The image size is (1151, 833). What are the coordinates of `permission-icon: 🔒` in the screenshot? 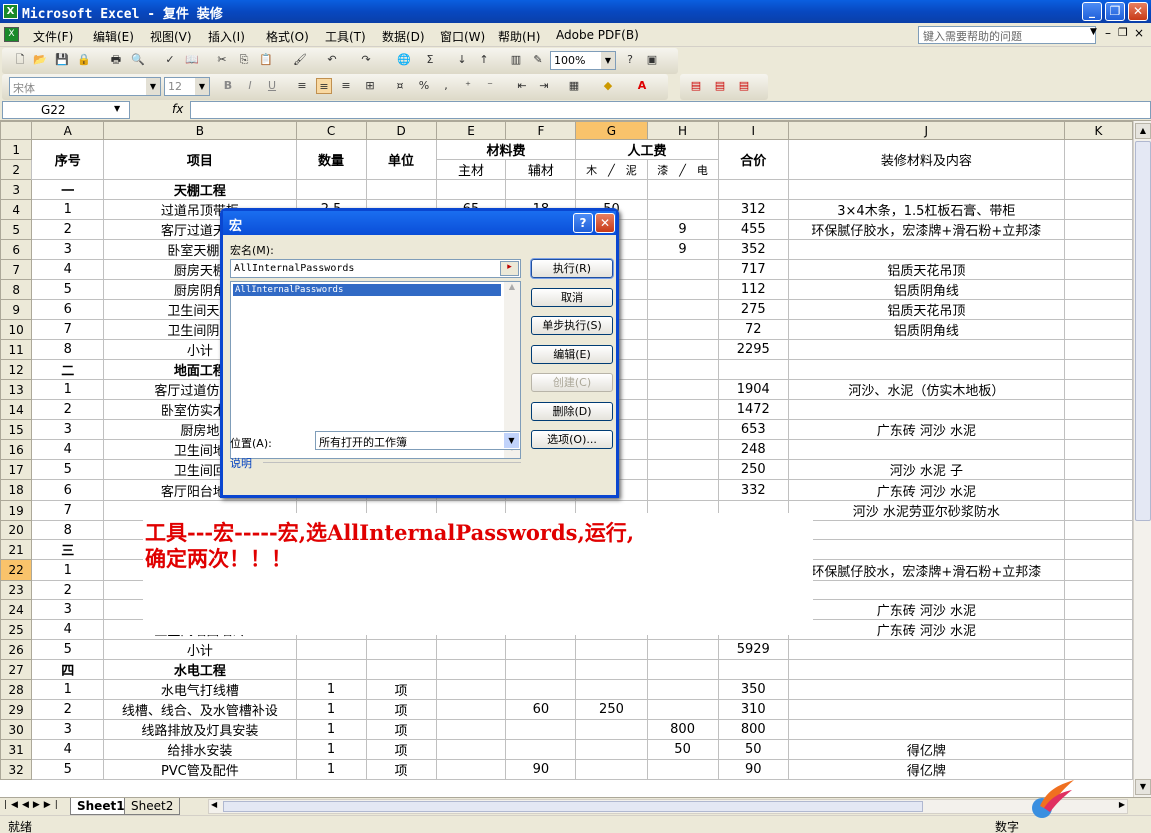 It's located at (84, 60).